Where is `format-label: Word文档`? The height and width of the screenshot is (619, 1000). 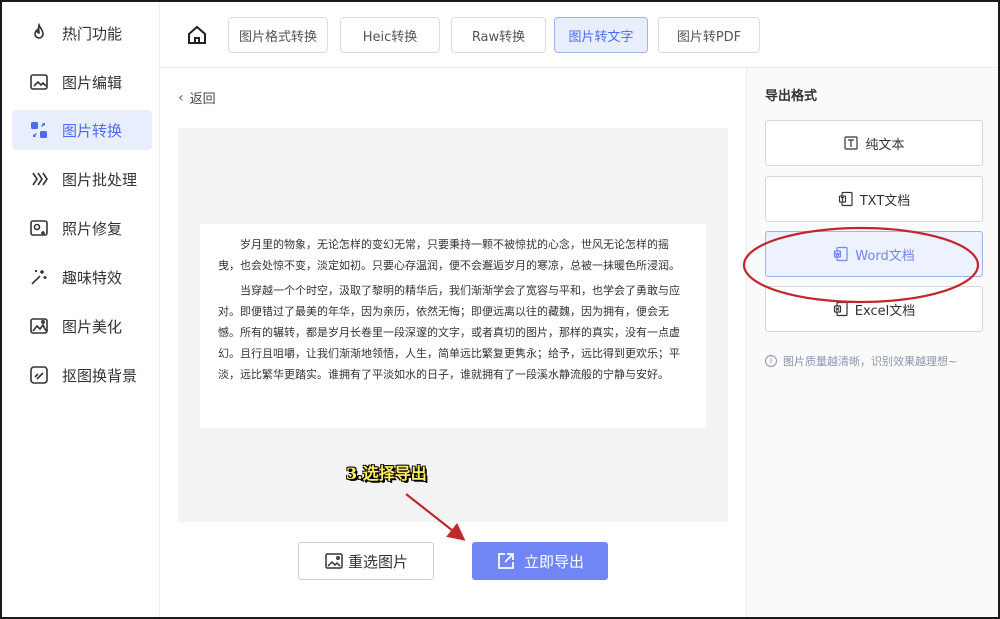
format-label: Word文档 is located at coordinates (885, 256).